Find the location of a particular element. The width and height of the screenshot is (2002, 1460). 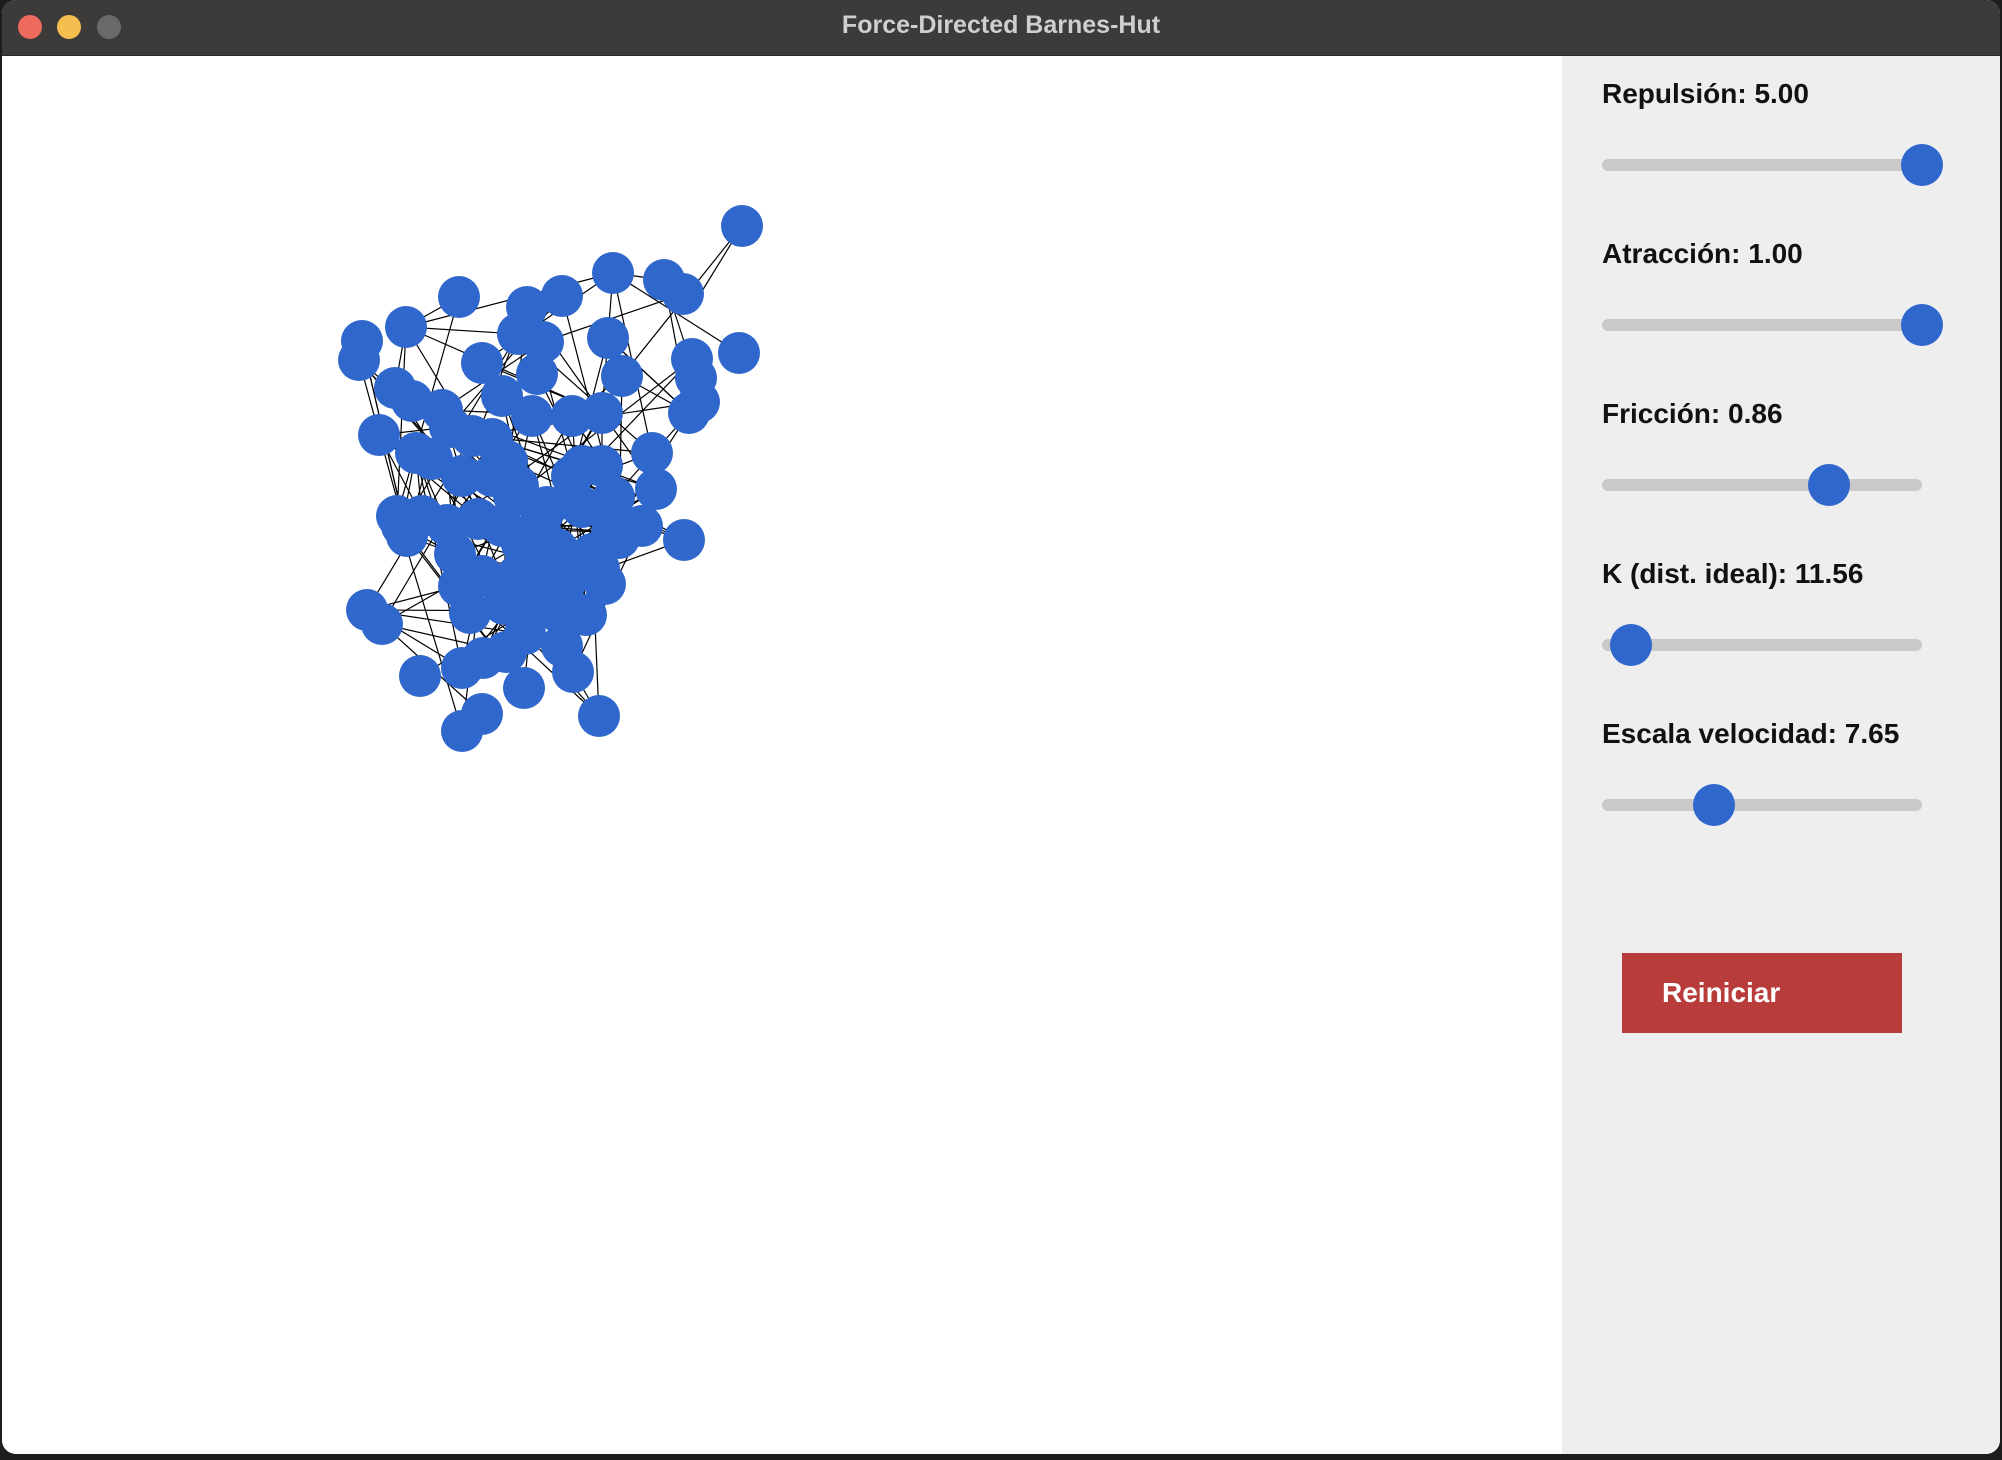

reset-button: Reiniciar is located at coordinates (1762, 993).